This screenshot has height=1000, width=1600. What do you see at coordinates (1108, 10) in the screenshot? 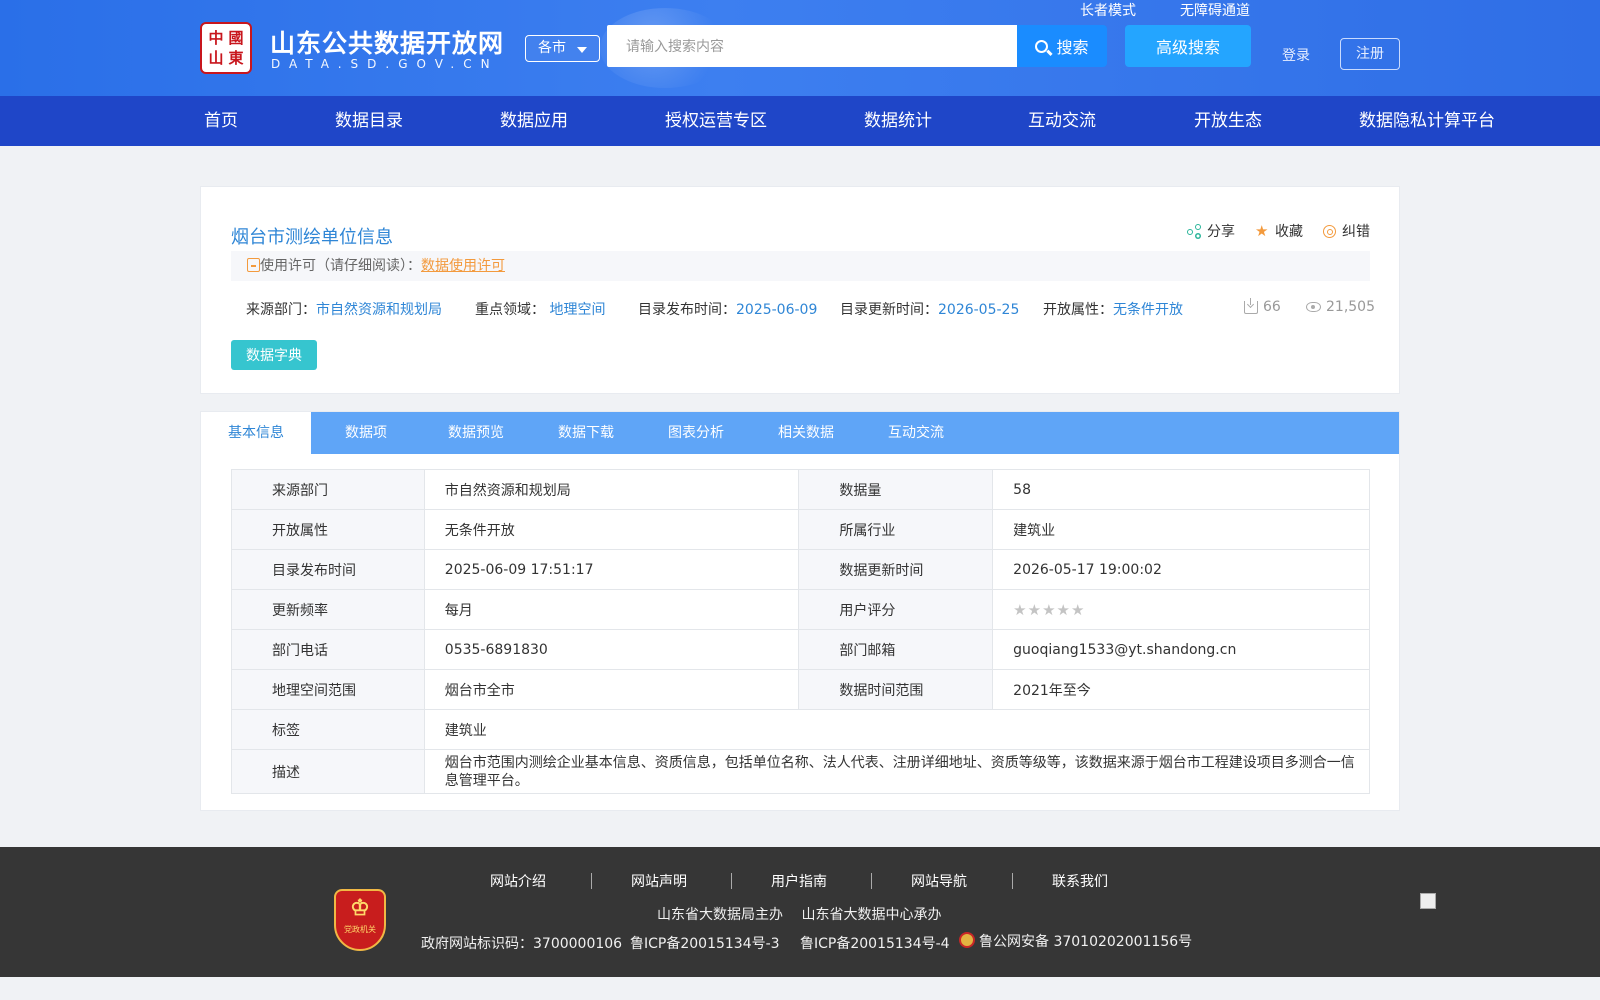
I see `elder-mode-link: 长者模式` at bounding box center [1108, 10].